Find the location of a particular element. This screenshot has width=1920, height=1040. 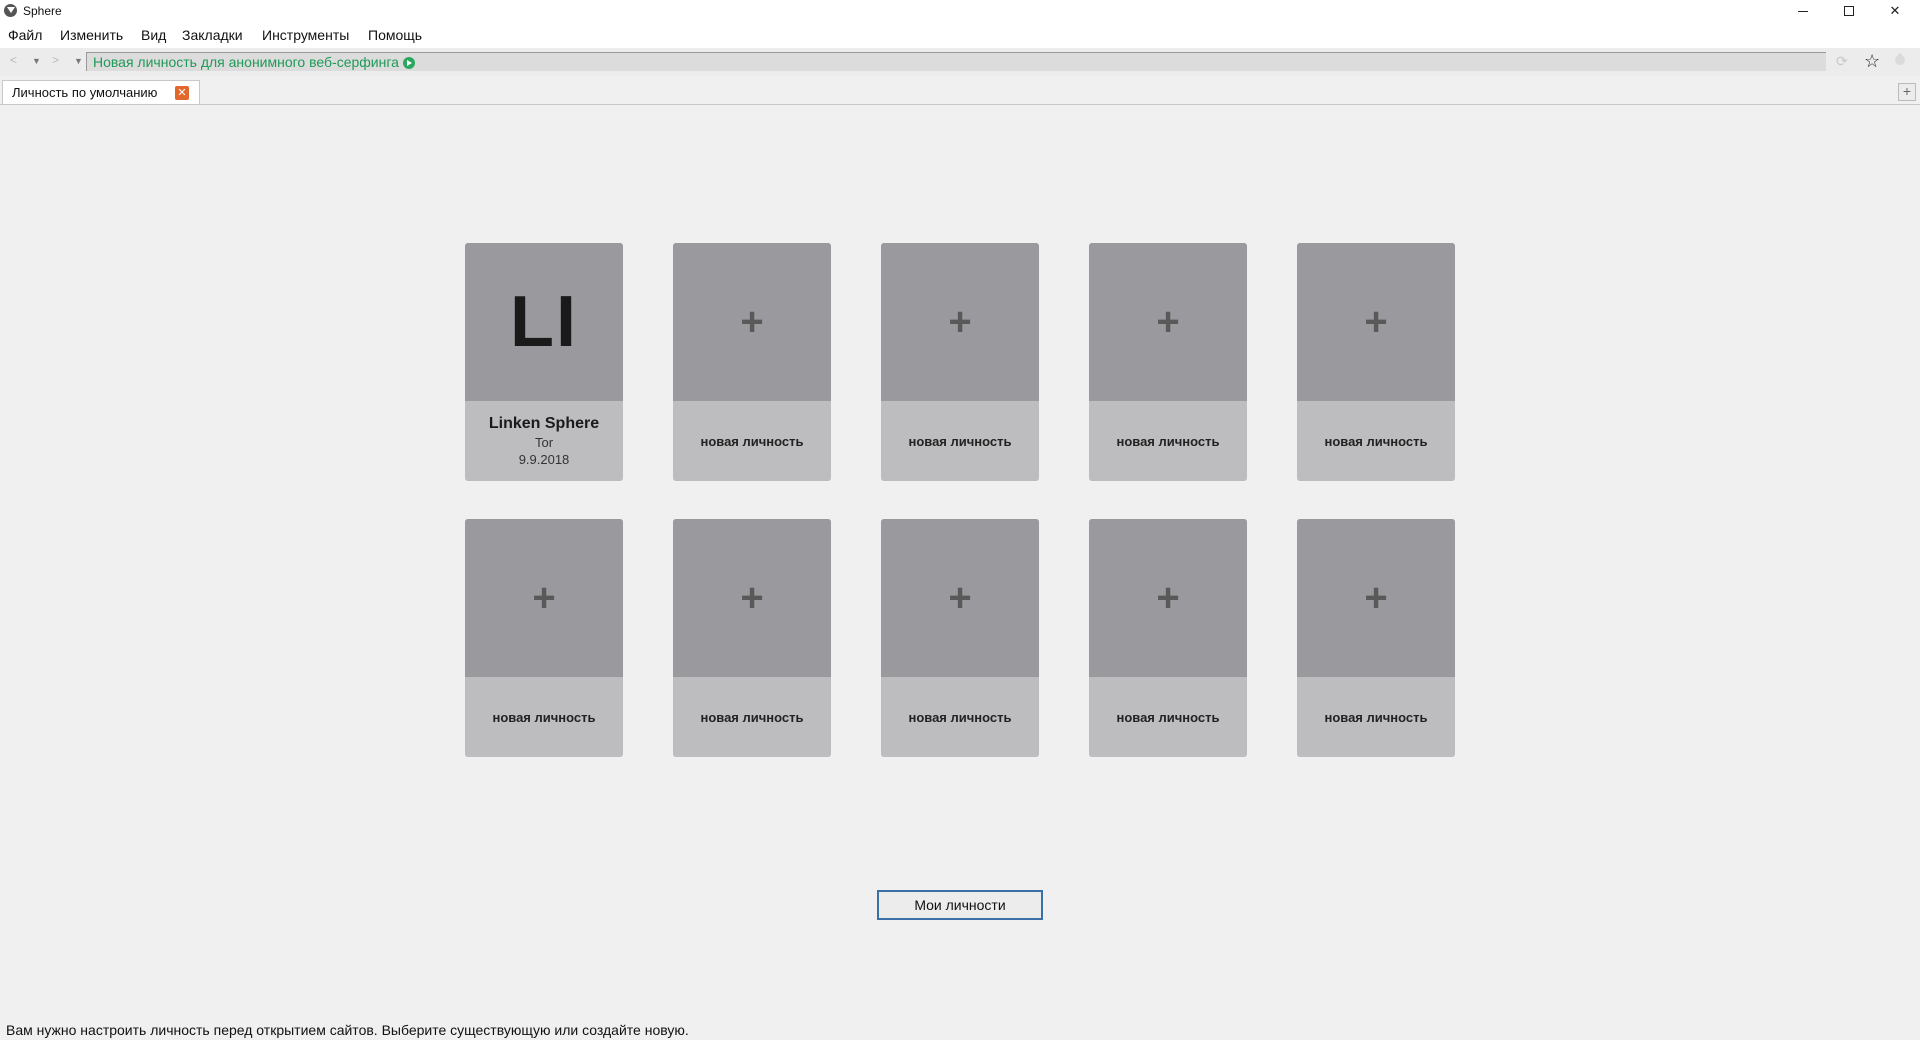

play-icon is located at coordinates (408, 63).